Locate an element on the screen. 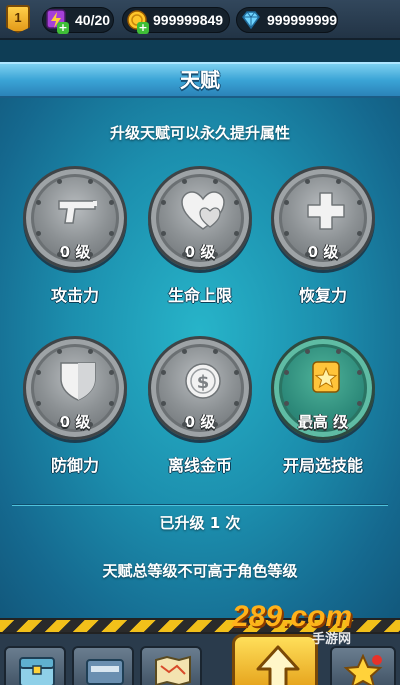 This screenshot has height=685, width=400. talent-attack: 0 级 攻击力 is located at coordinates (75, 236).